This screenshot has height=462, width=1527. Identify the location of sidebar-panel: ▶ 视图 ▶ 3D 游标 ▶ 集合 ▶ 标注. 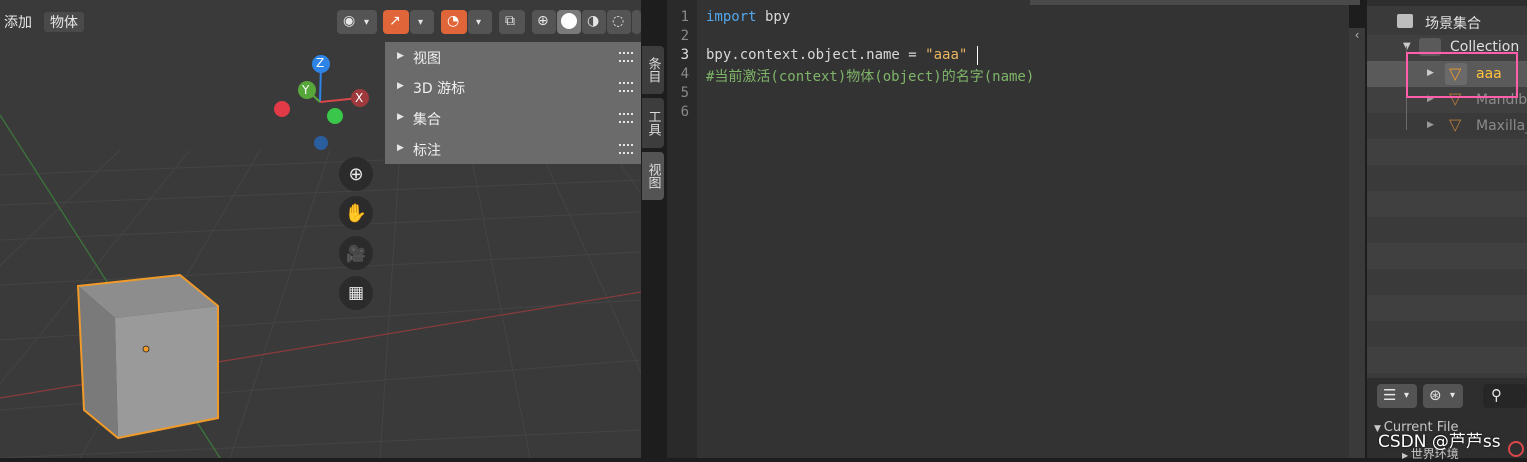
(513, 103).